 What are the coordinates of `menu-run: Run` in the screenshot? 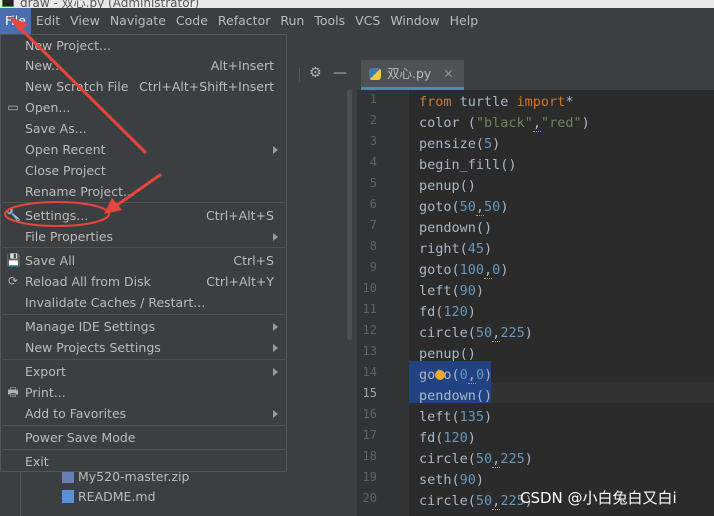 It's located at (292, 21).